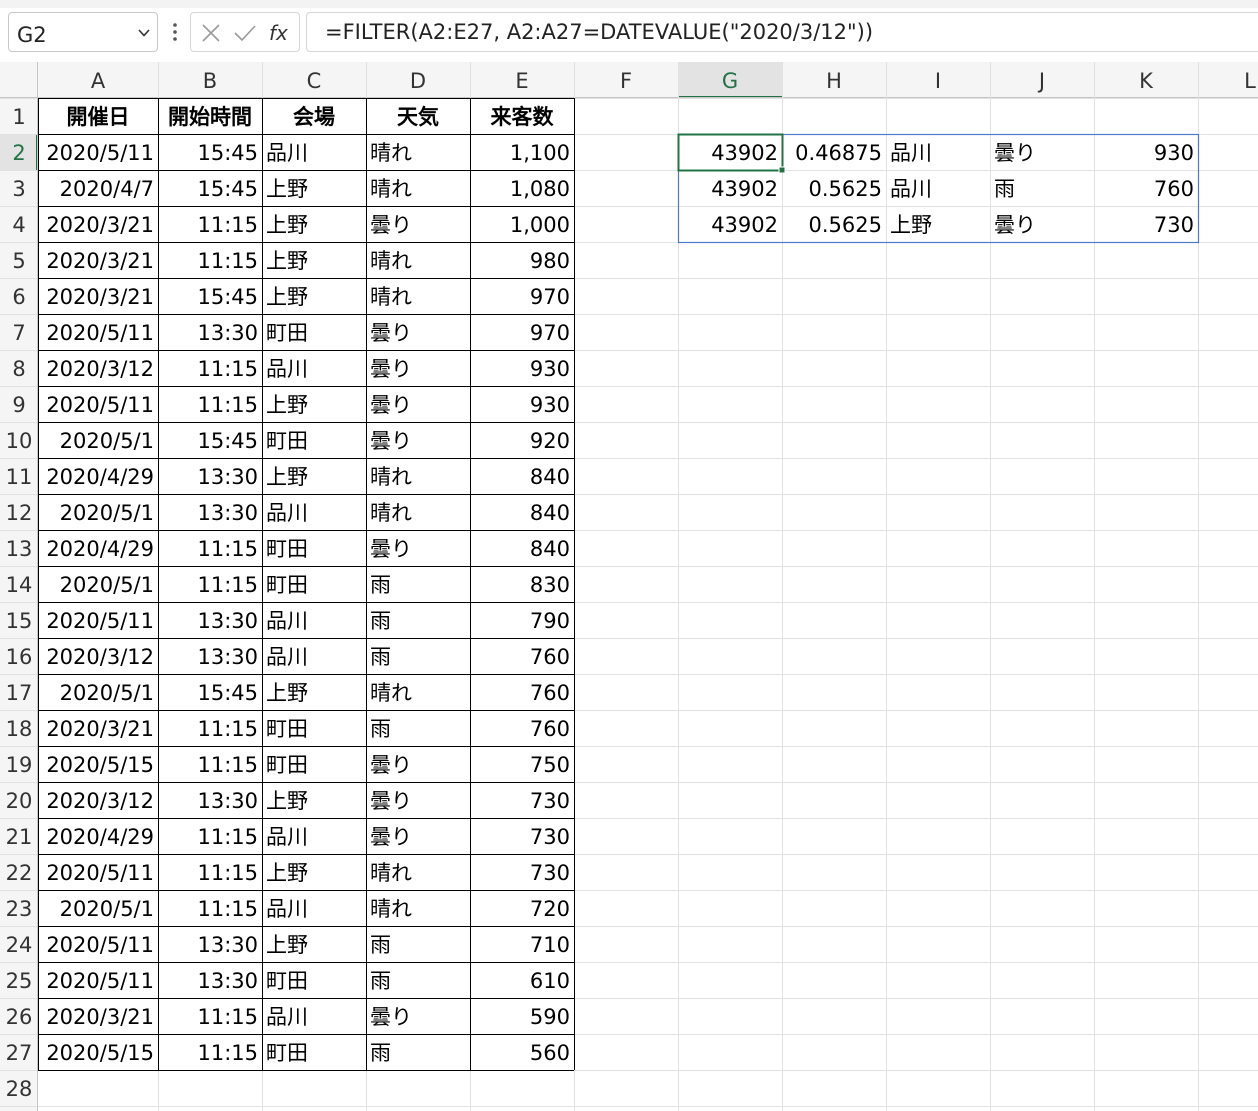 Image resolution: width=1258 pixels, height=1111 pixels. Describe the element at coordinates (32, 35) in the screenshot. I see `name-box-value: G2` at that location.